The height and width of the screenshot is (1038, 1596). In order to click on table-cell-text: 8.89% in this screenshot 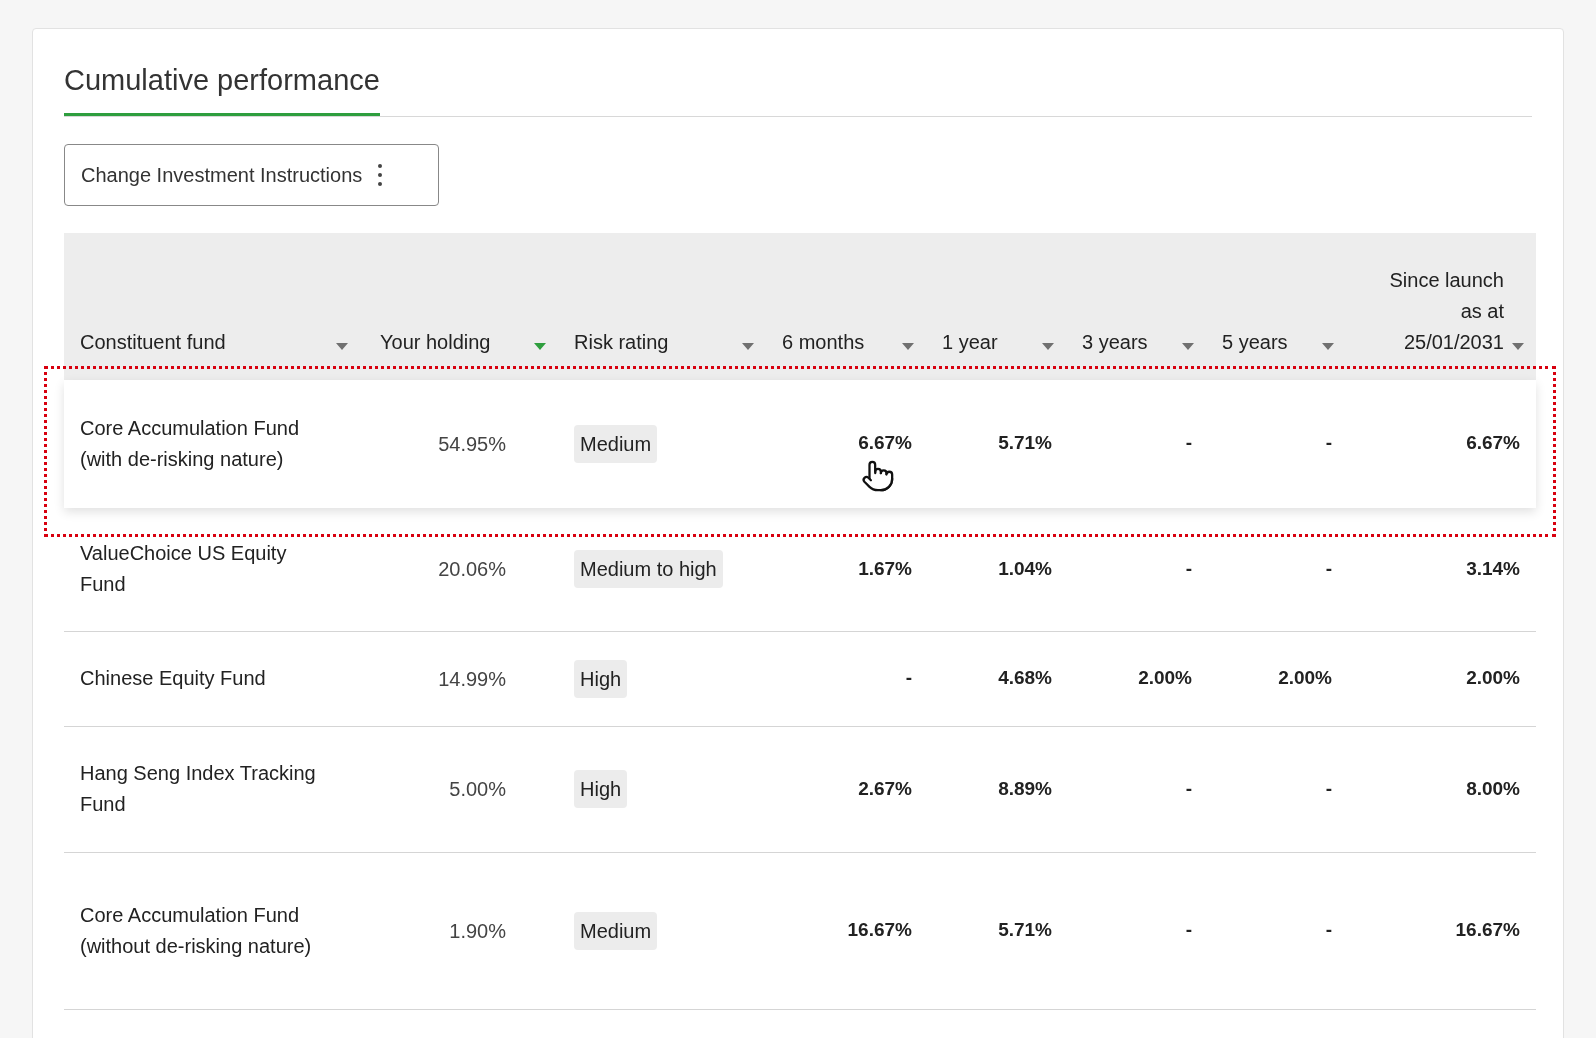, I will do `click(1025, 788)`.